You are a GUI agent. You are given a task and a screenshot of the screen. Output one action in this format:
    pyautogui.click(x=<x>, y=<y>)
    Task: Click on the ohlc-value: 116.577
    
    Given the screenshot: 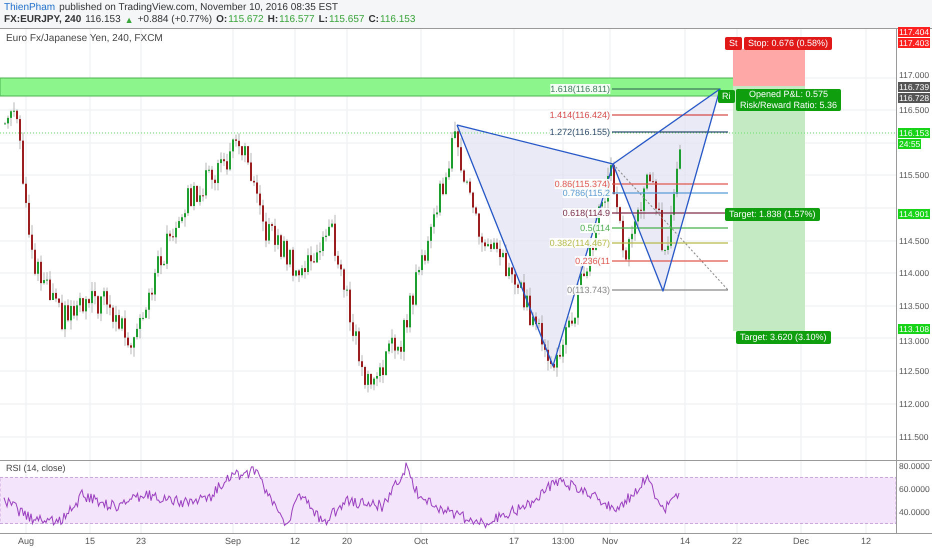 What is the action you would take?
    pyautogui.click(x=297, y=19)
    